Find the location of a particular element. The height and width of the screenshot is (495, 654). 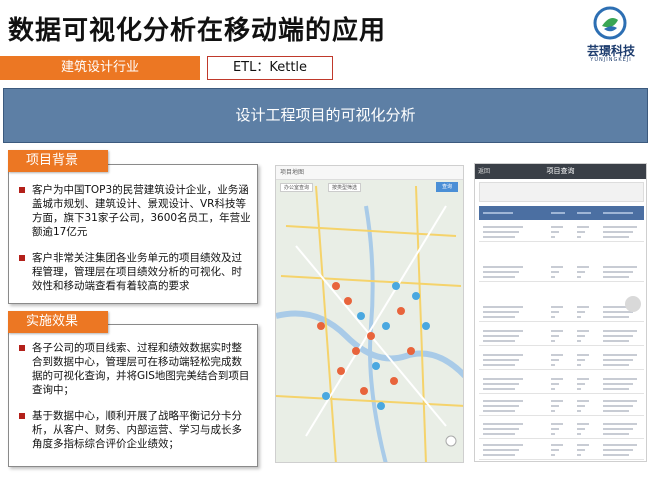

zoom-icon is located at coordinates (451, 441).